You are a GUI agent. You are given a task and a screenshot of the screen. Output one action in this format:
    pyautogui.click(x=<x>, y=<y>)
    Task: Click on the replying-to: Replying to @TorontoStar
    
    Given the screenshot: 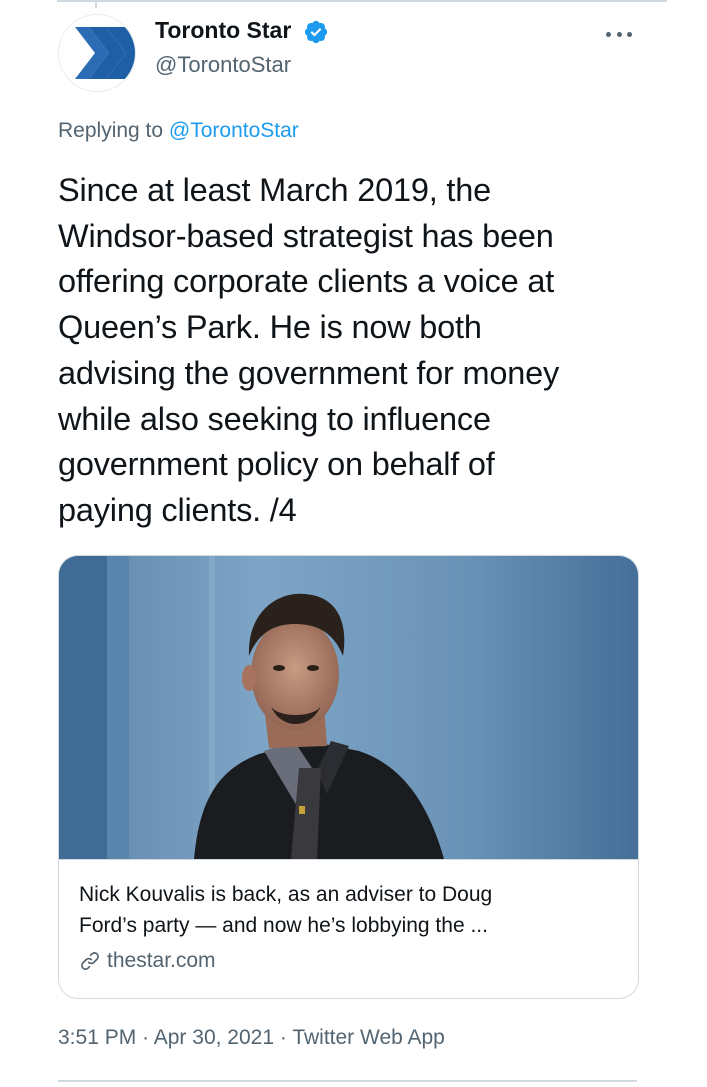 What is the action you would take?
    pyautogui.click(x=178, y=131)
    